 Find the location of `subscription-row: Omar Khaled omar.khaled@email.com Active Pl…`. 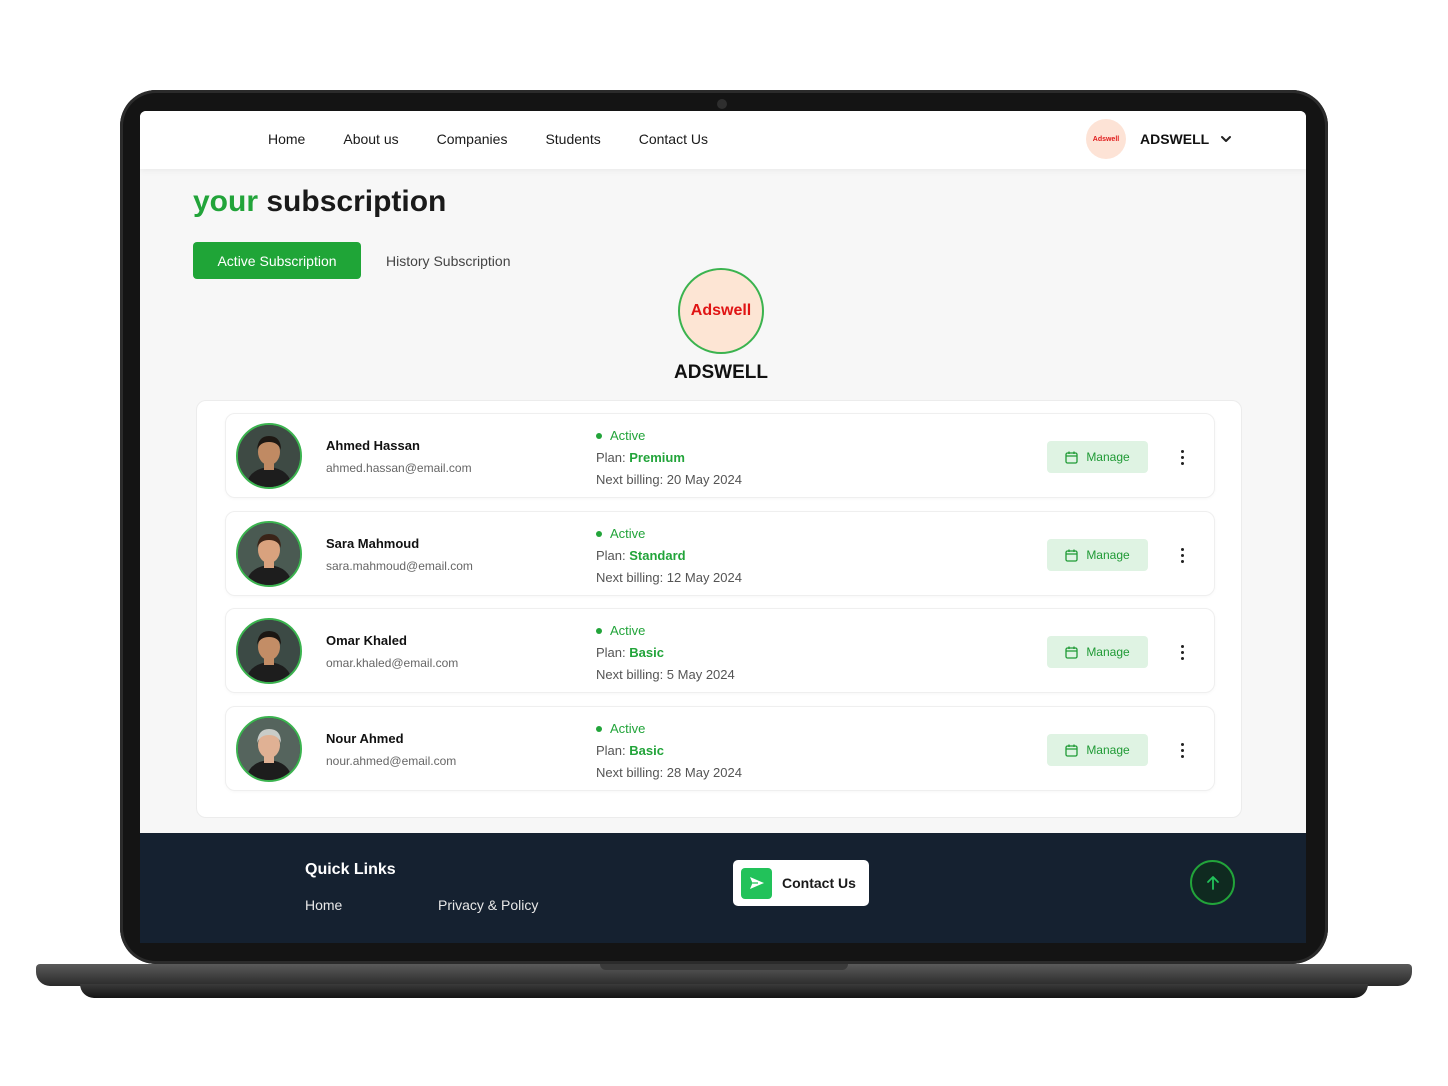

subscription-row: Omar Khaled omar.khaled@email.com Active Pl… is located at coordinates (720, 650).